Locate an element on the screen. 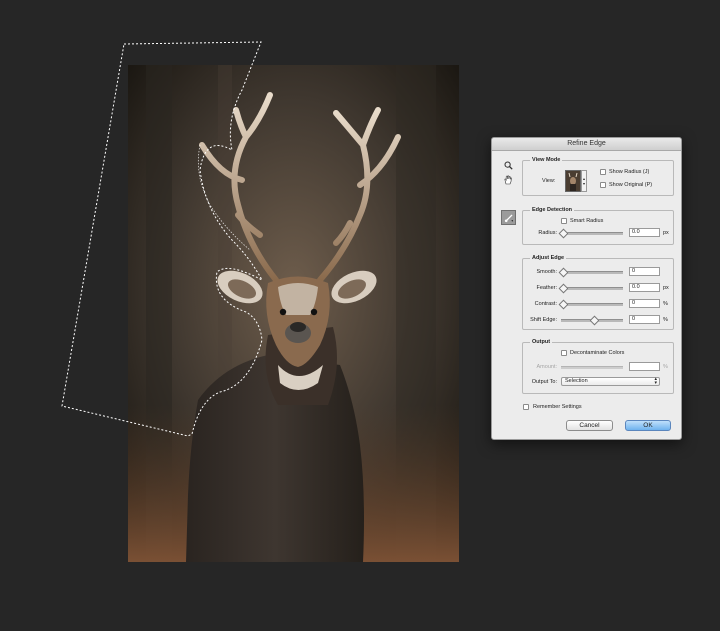 The image size is (720, 631). feather-label: Feather: is located at coordinates (546, 288).